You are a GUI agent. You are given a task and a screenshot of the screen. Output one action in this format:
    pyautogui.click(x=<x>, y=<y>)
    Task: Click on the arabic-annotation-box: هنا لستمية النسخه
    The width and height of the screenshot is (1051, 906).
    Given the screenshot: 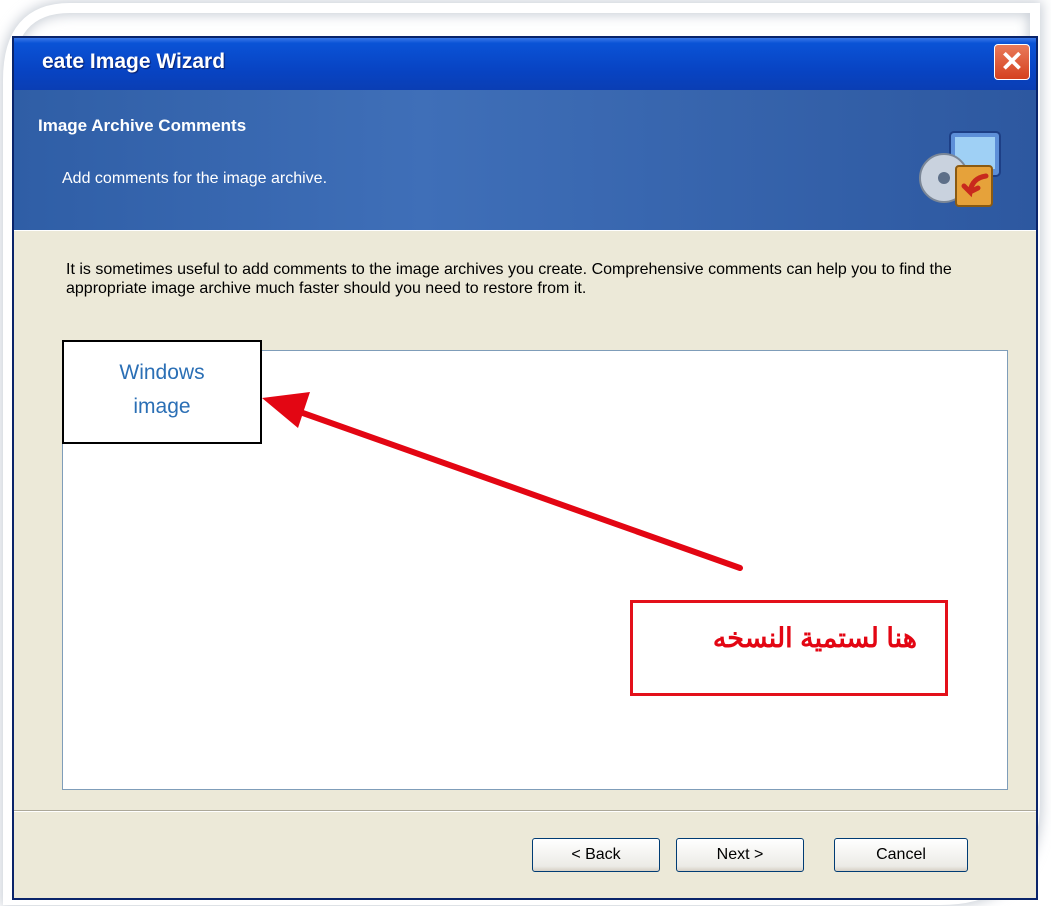 What is the action you would take?
    pyautogui.click(x=789, y=648)
    